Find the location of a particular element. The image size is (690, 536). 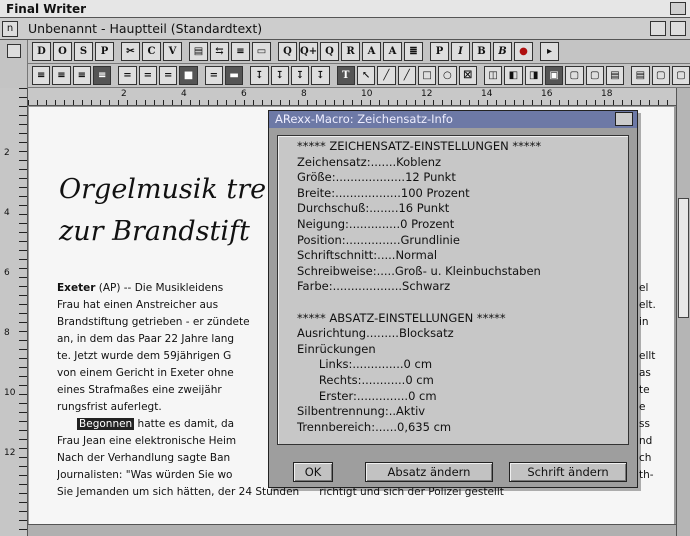

dialog-title-bar: ARexx-Macro: Zeichensatz-Info is located at coordinates (453, 119).